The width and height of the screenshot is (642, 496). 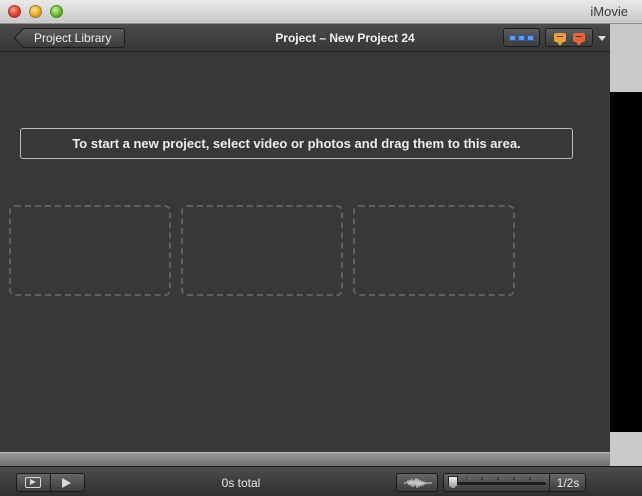 I want to click on close-window-button, so click(x=14, y=11).